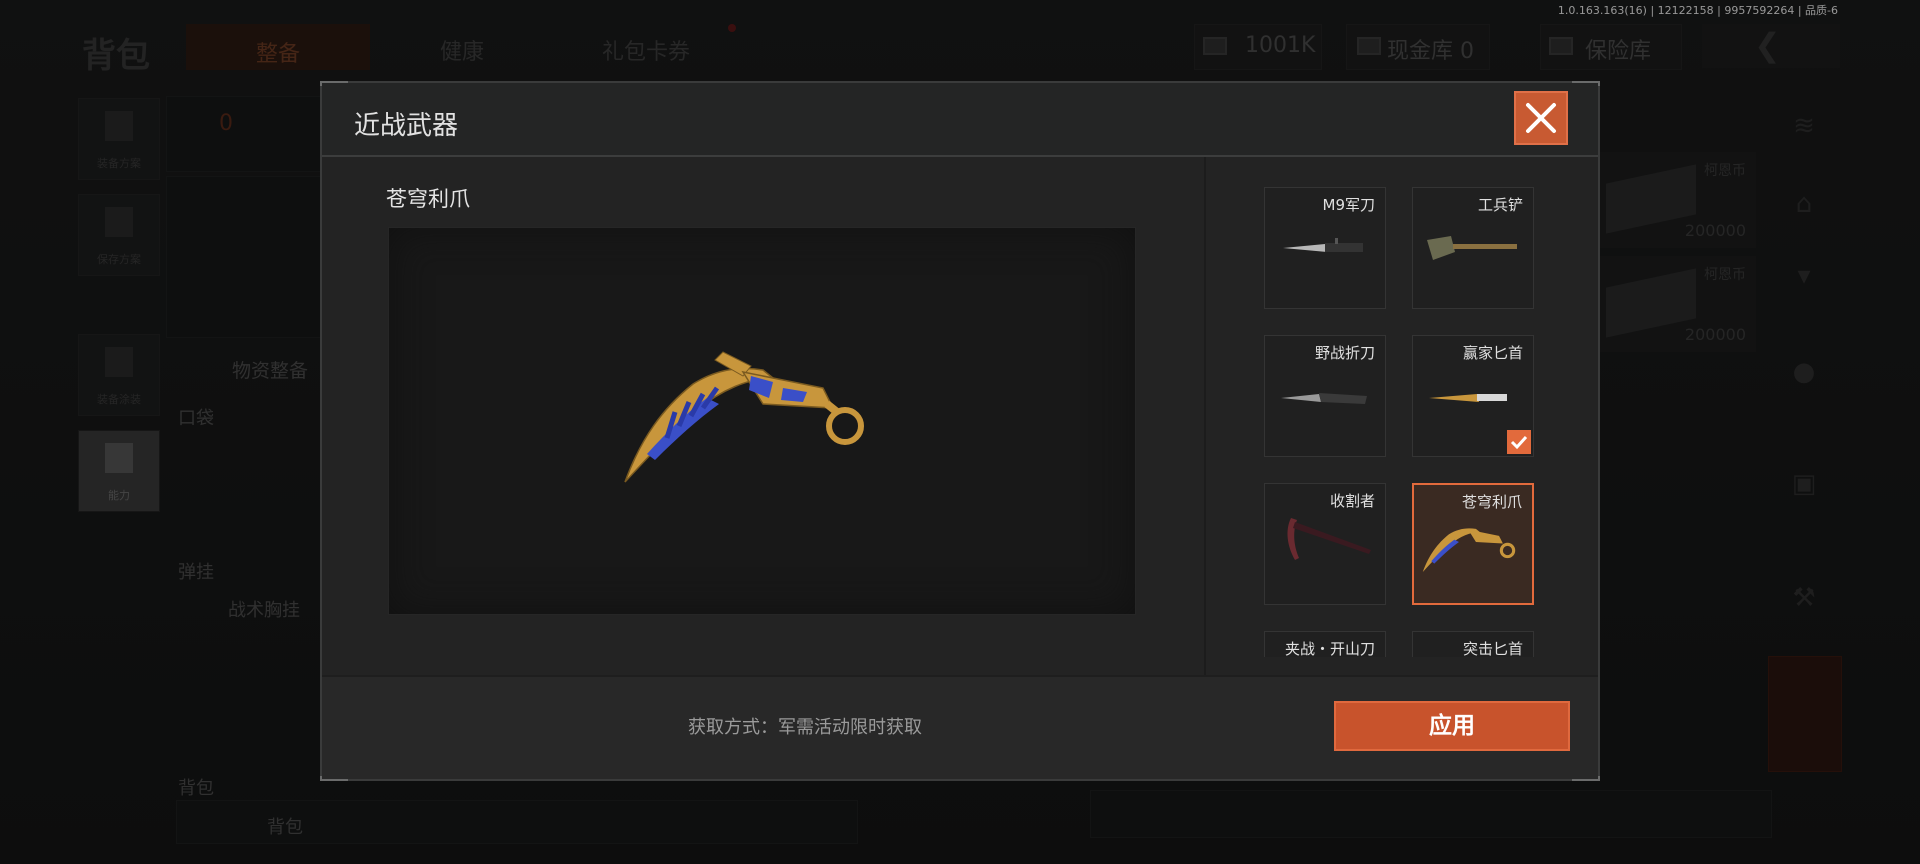  I want to click on weapon-name: 野战折刀, so click(1344, 353).